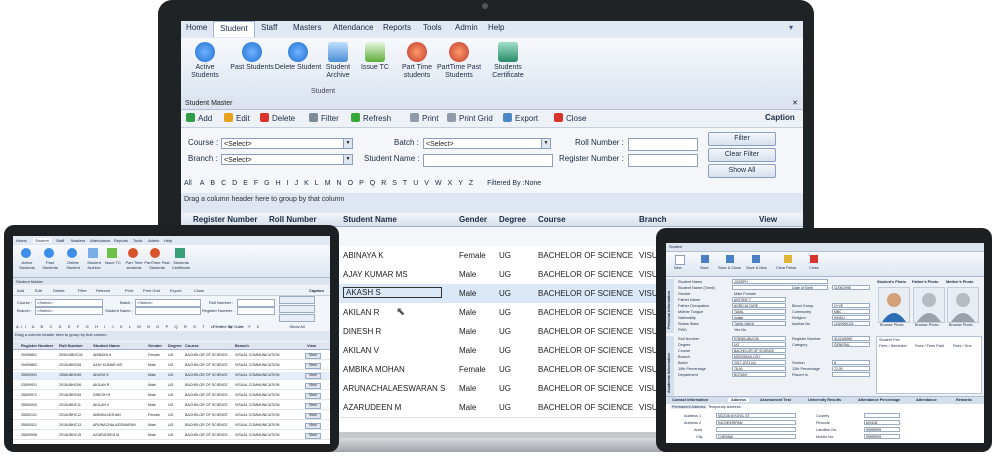 This screenshot has height=476, width=1000. What do you see at coordinates (851, 317) in the screenshot?
I see `religion-field: HINDU` at bounding box center [851, 317].